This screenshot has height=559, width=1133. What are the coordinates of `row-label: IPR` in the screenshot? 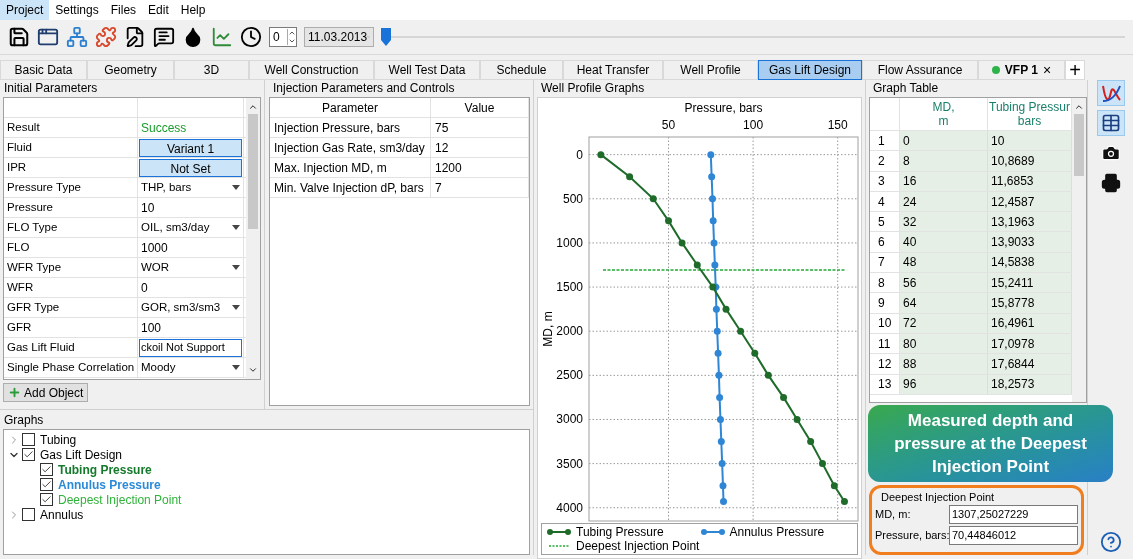 It's located at (71, 167).